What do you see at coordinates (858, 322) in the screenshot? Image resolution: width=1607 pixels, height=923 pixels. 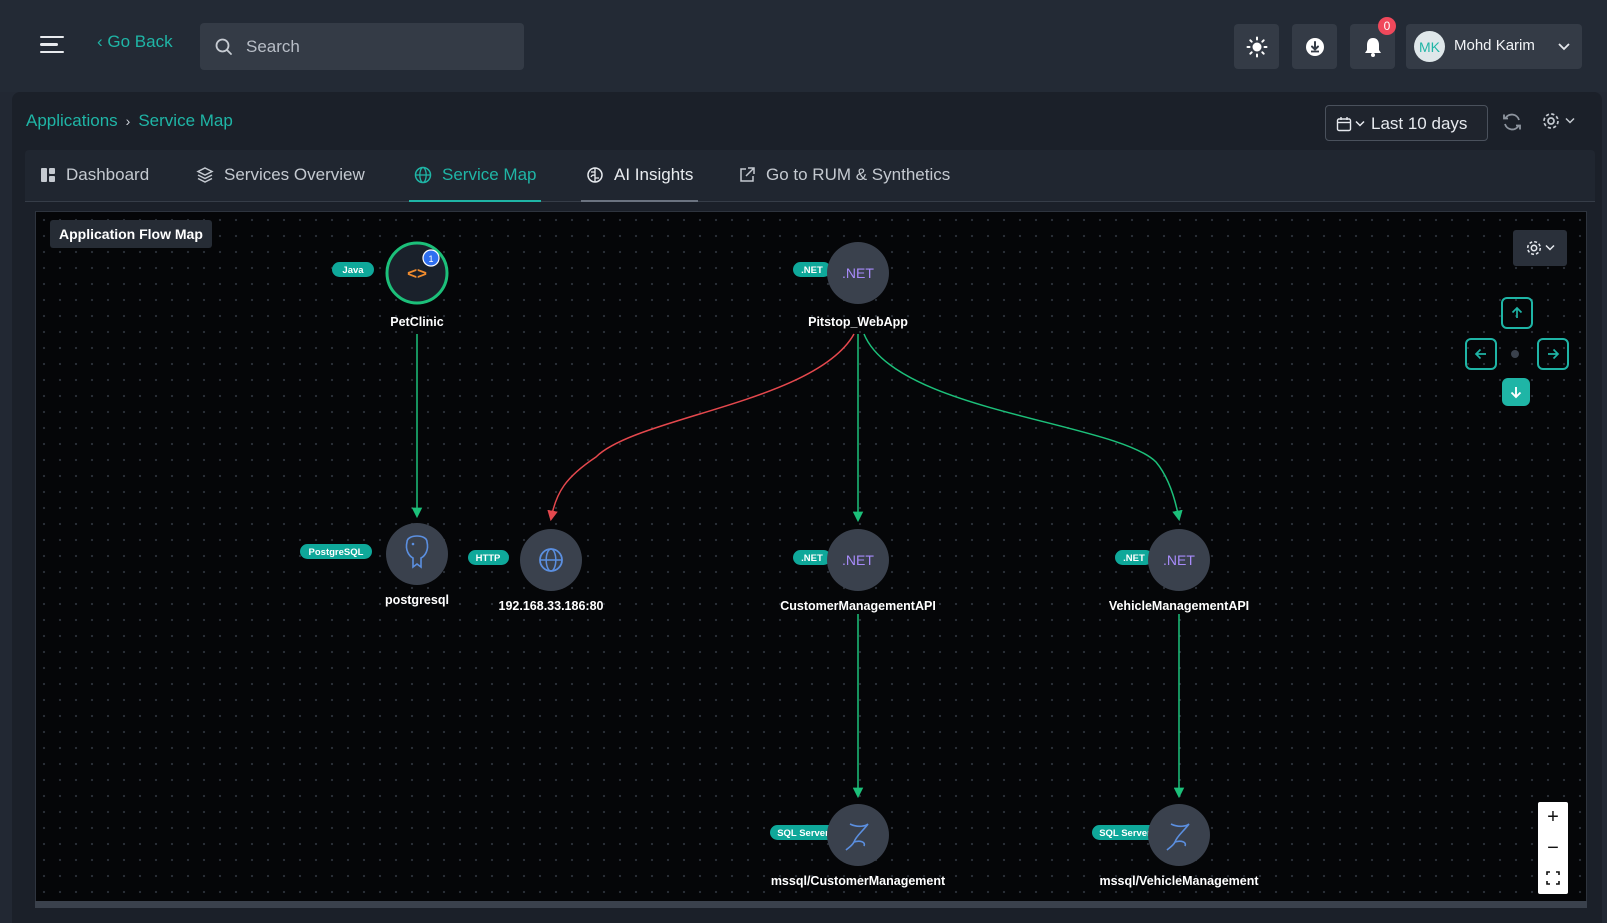 I see `node-label: Pitstop_WebApp` at bounding box center [858, 322].